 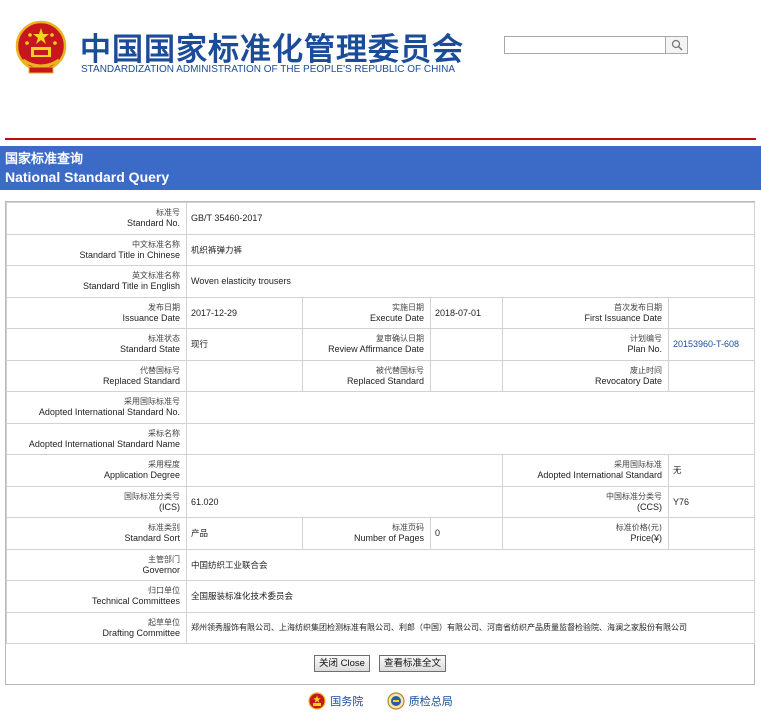 What do you see at coordinates (466, 312) in the screenshot?
I see `execute-date-value: 2018-07-01` at bounding box center [466, 312].